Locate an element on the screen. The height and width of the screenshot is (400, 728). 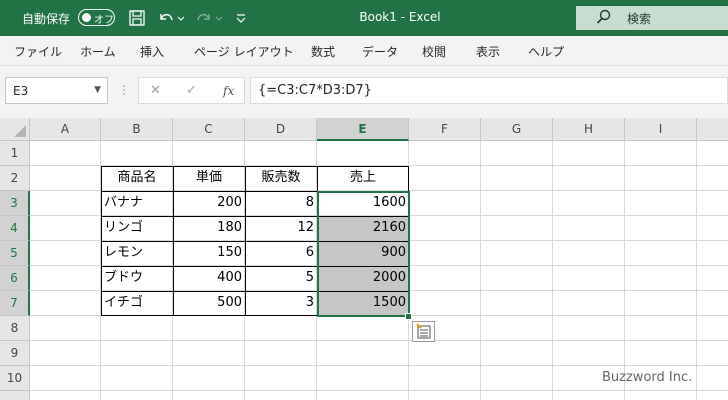
enter-check-icon: ✓ is located at coordinates (191, 90).